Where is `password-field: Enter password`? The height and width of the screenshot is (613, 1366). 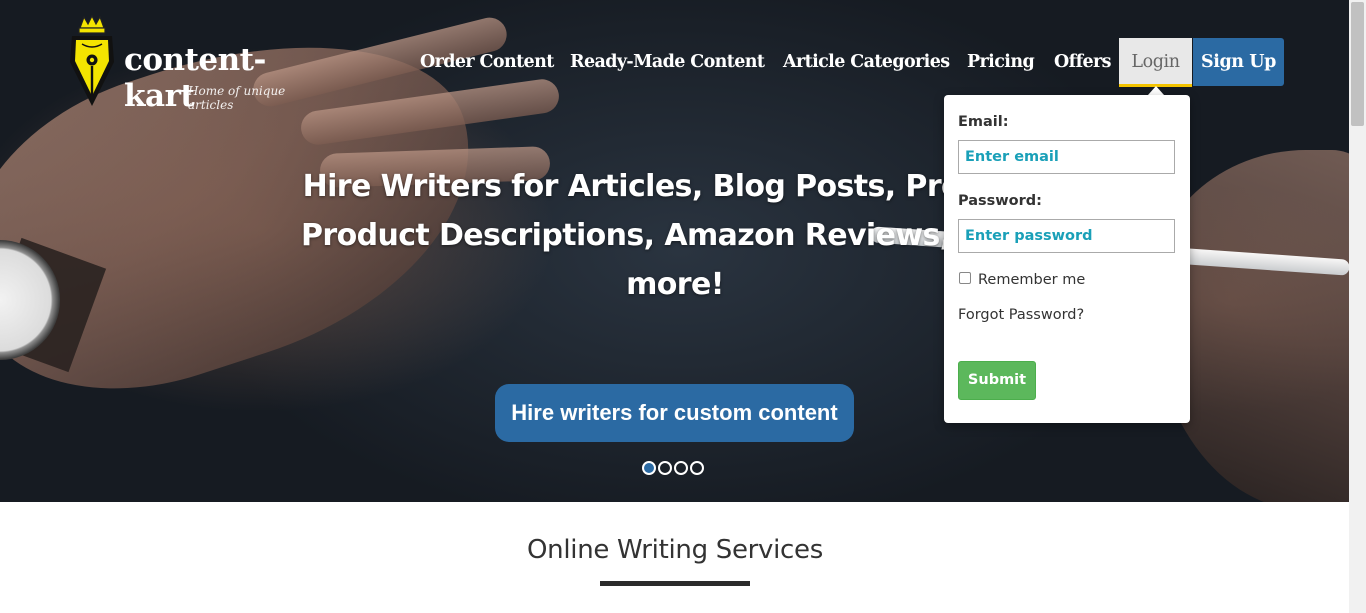 password-field: Enter password is located at coordinates (1066, 236).